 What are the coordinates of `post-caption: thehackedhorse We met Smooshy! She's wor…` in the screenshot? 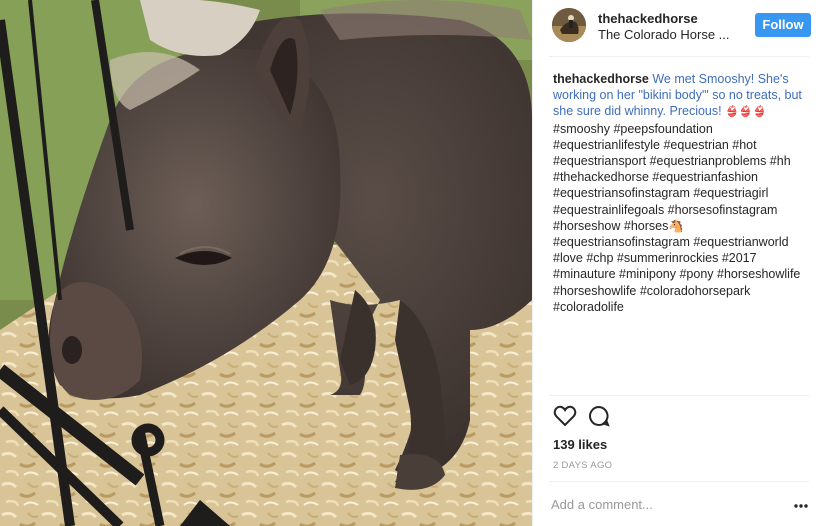 It's located at (684, 193).